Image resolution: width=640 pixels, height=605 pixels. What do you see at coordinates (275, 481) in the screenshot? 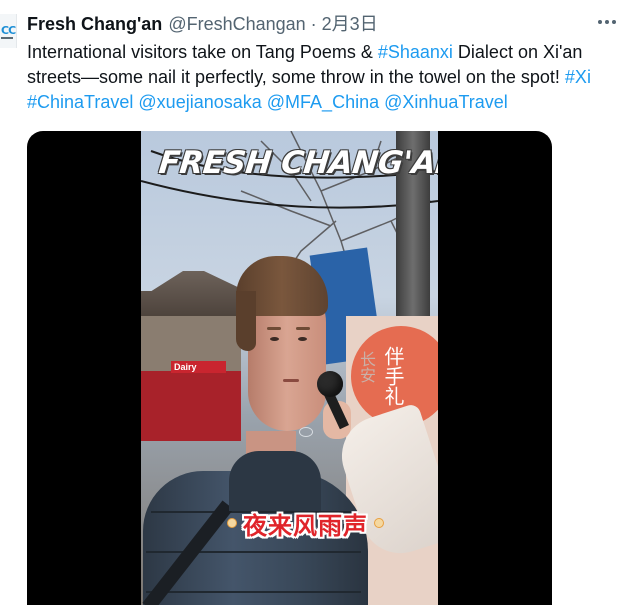
I see `jacket-collar` at bounding box center [275, 481].